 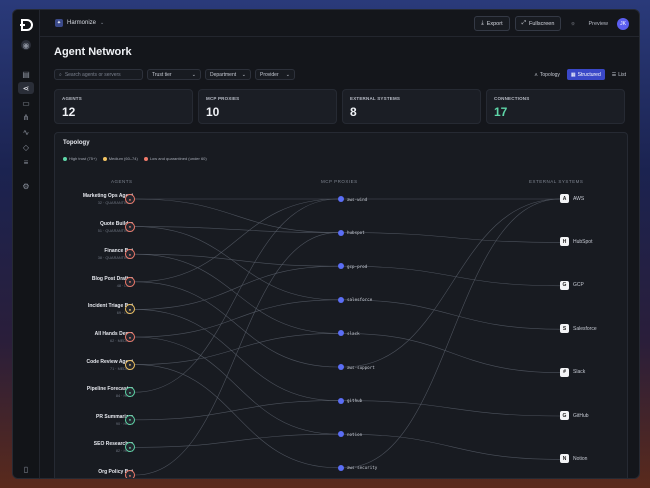 What do you see at coordinates (69, 112) in the screenshot?
I see `stat-value: 12` at bounding box center [69, 112].